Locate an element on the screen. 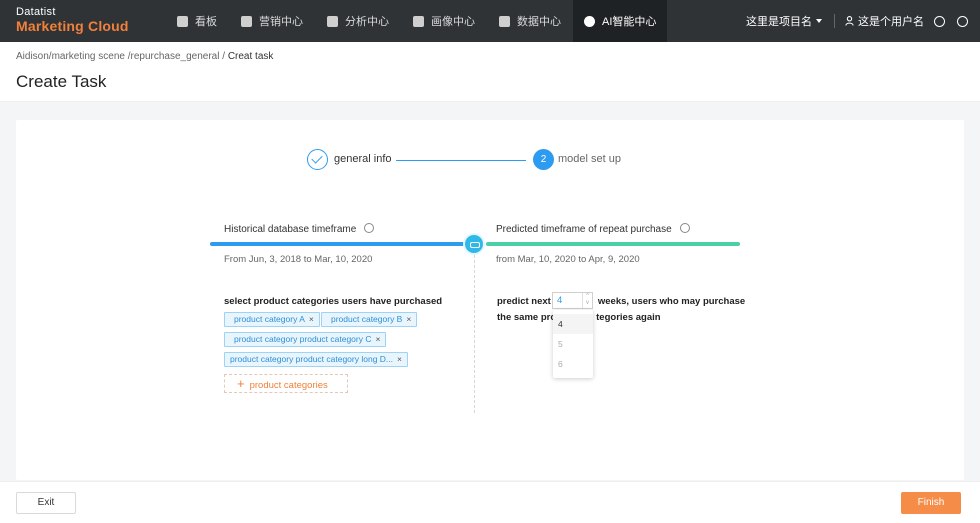  nav-item-label: 看板 is located at coordinates (206, 22).